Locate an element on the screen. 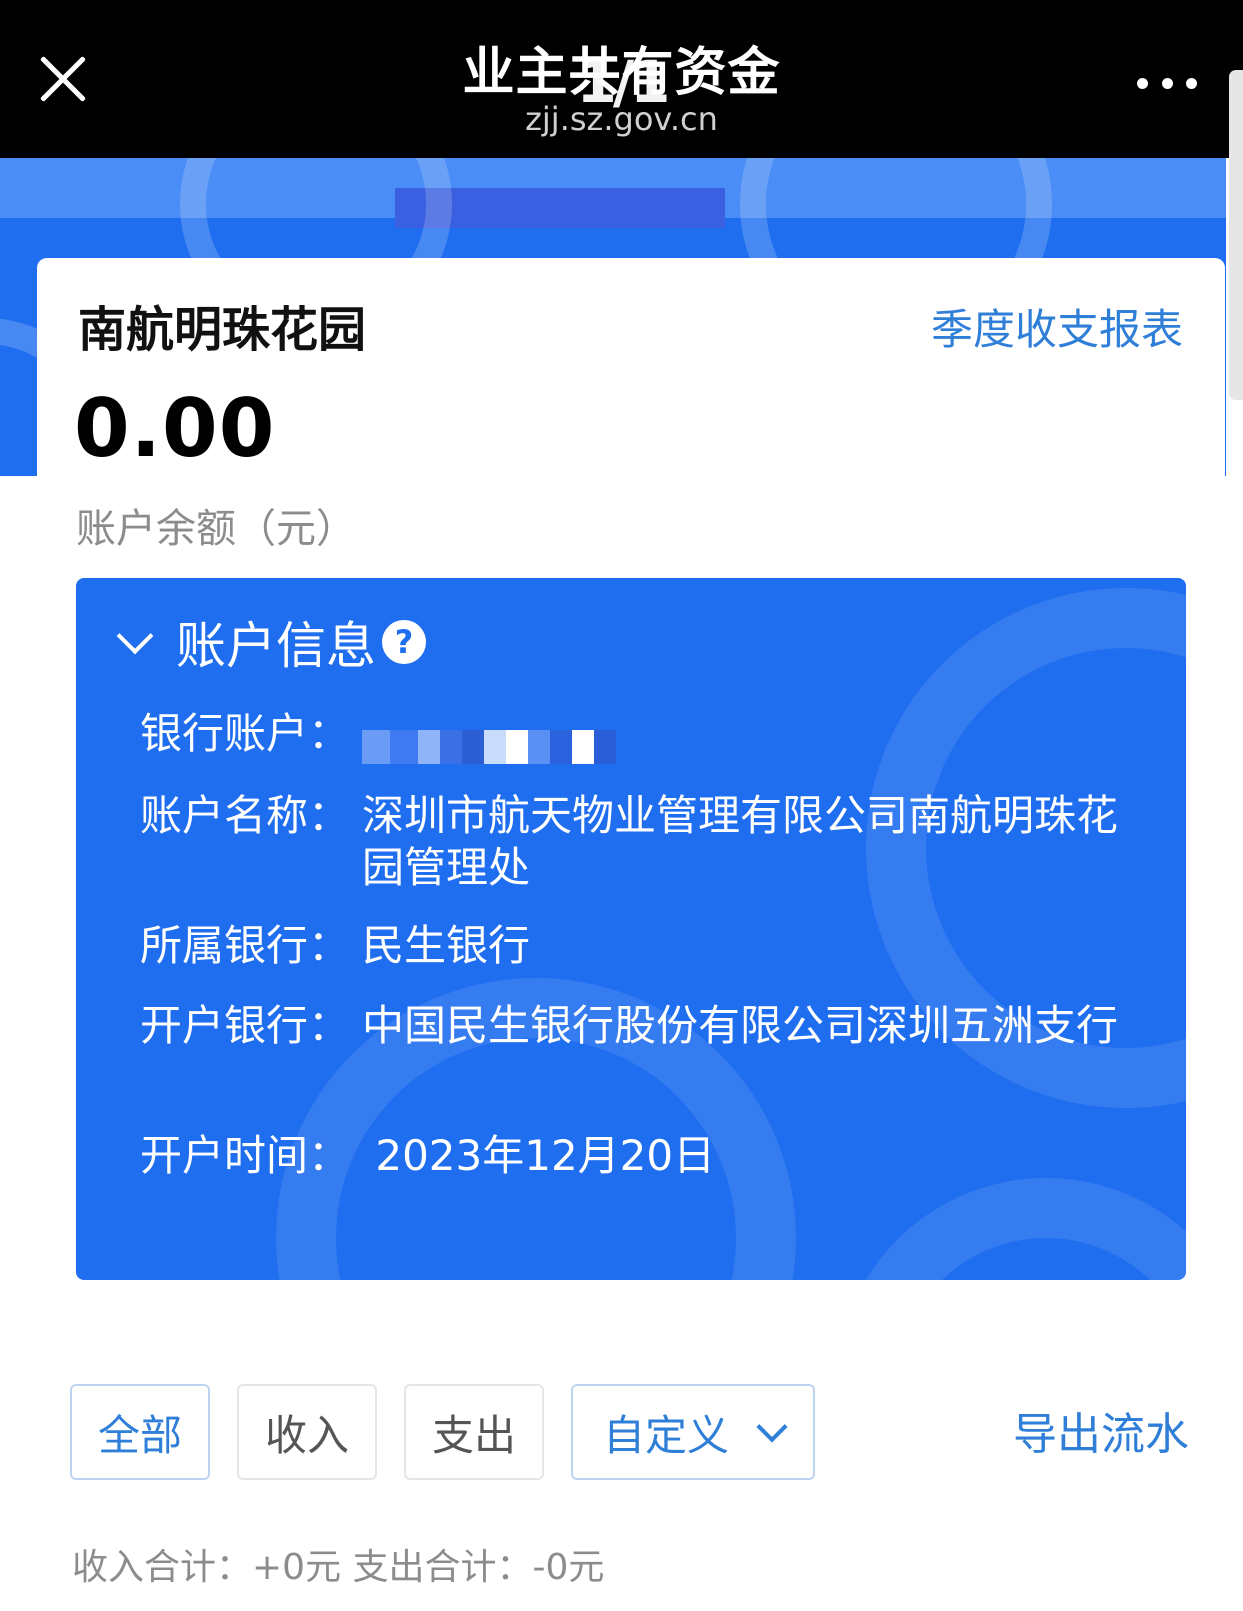 The height and width of the screenshot is (1611, 1243). opening-date-value: 2023年12月20日 is located at coordinates (539, 1155).